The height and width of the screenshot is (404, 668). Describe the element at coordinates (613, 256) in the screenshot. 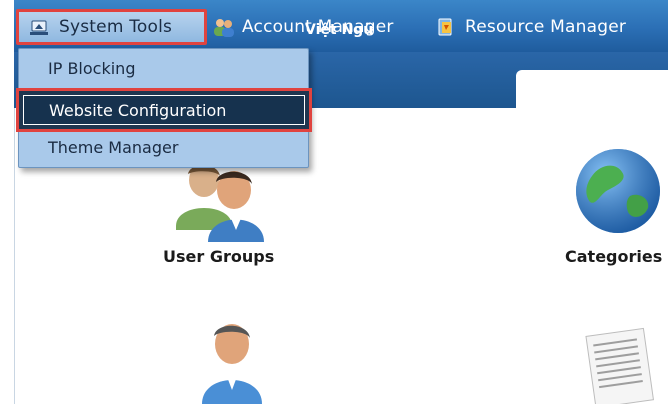

I see `categories-label: Categories` at that location.